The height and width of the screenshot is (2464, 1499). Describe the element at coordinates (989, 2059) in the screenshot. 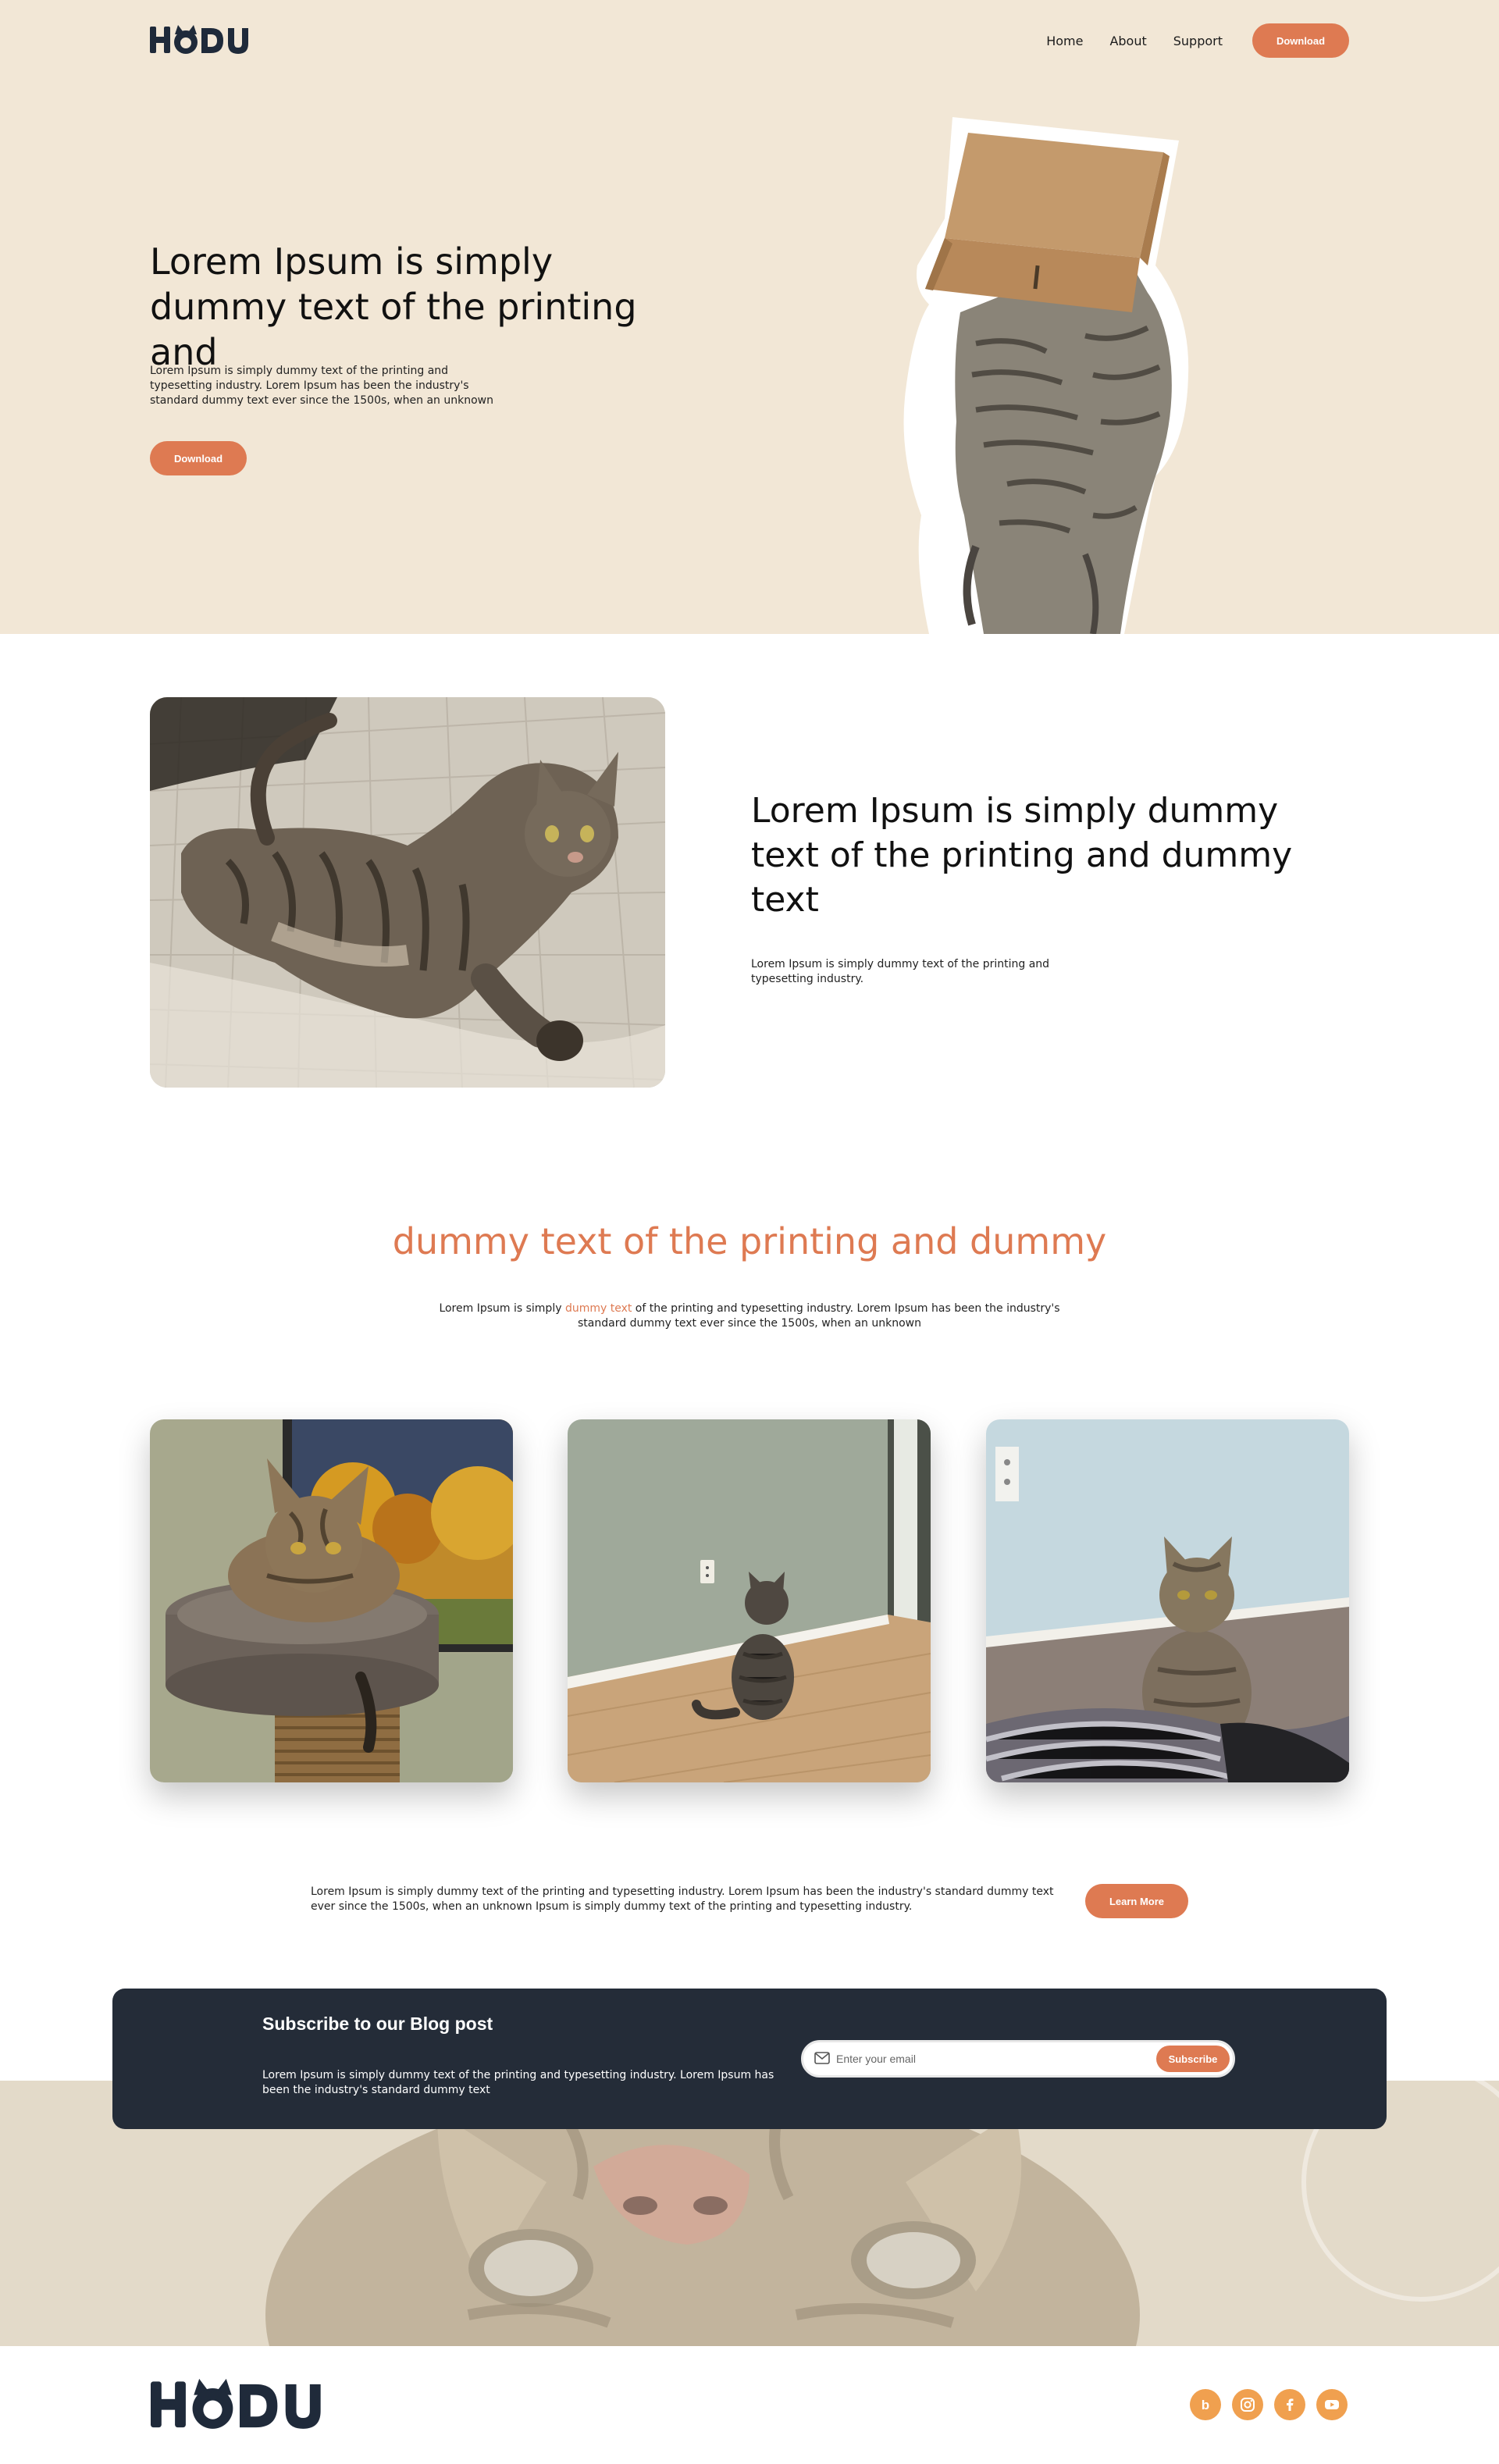

I see `email-input` at that location.